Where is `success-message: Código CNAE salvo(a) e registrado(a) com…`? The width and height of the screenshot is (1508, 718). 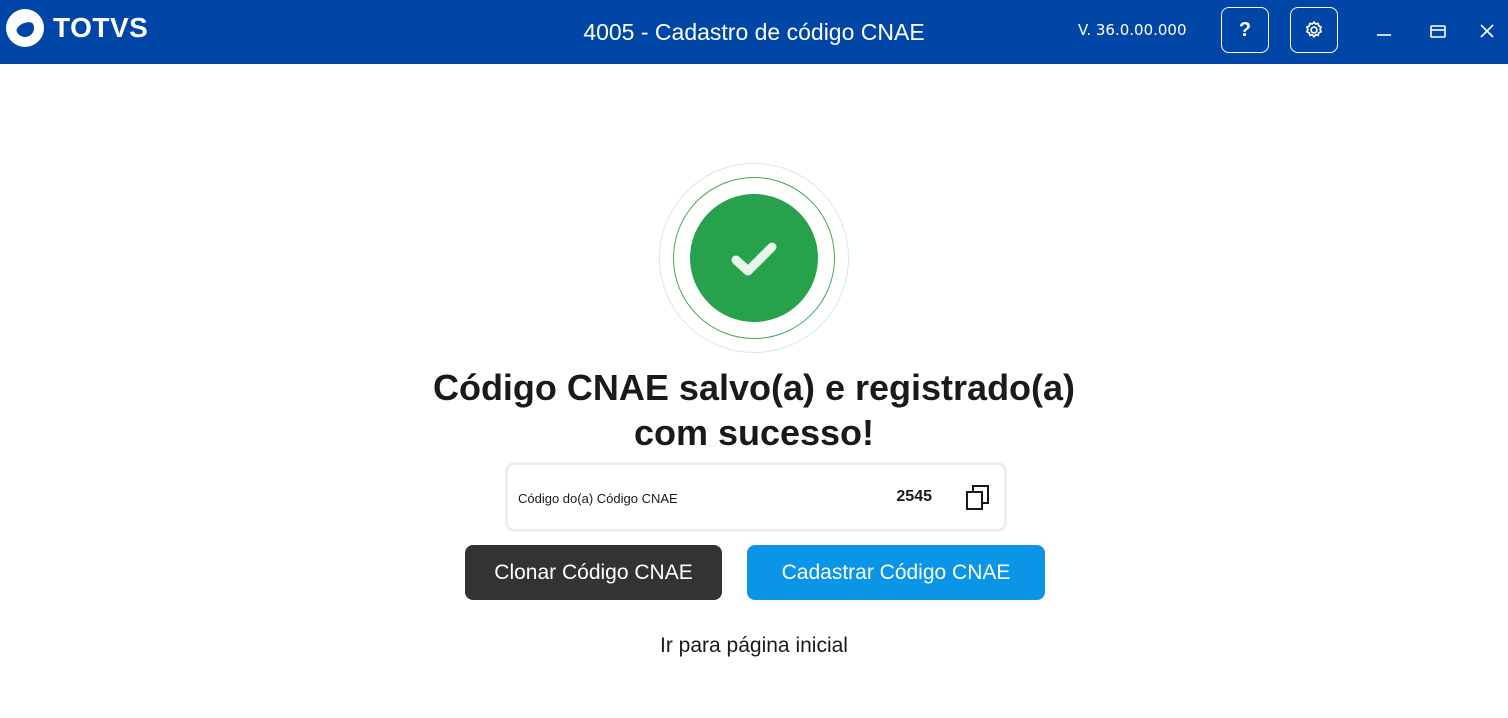
success-message: Código CNAE salvo(a) e registrado(a) com… is located at coordinates (754, 410).